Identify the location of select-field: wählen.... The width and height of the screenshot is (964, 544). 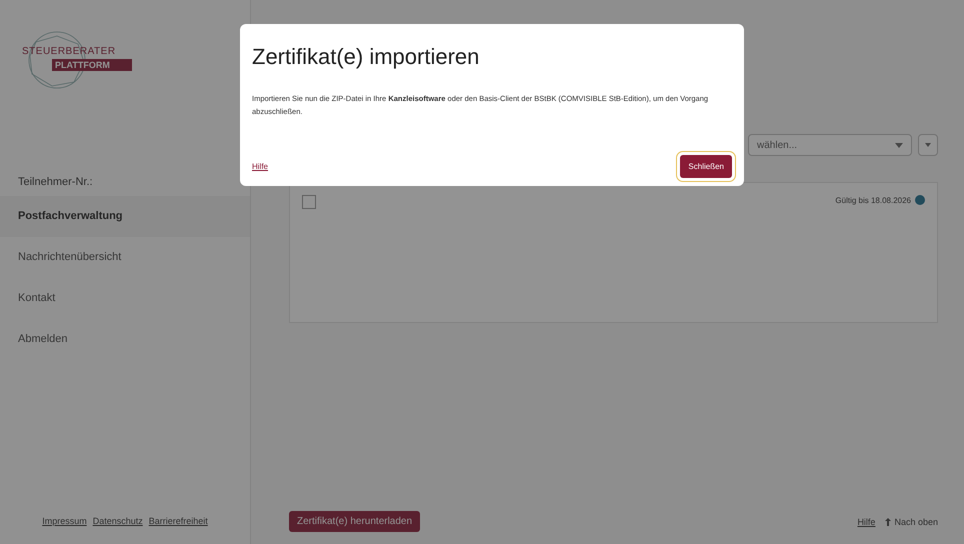
(830, 145).